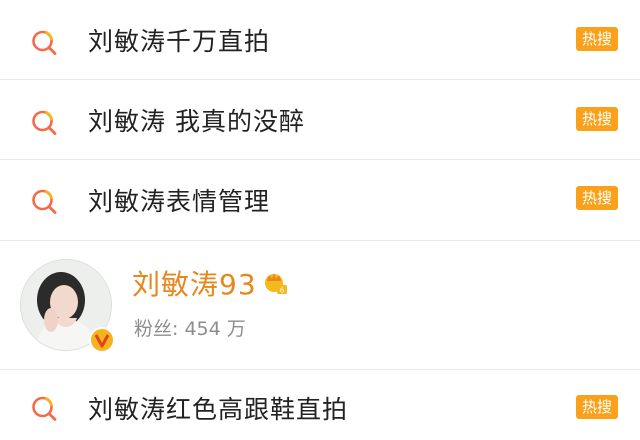  I want to click on search-suggestion-text: 刘敏涛红色高跟鞋直拍, so click(218, 409).